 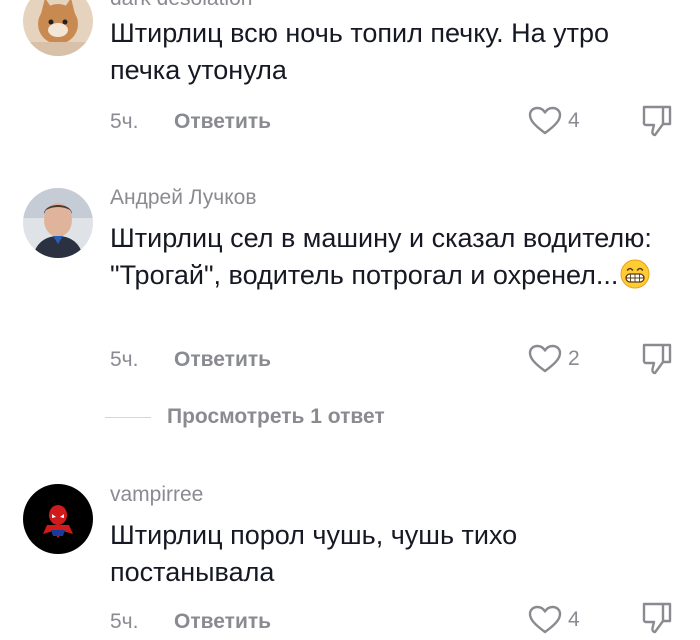 What do you see at coordinates (156, 495) in the screenshot?
I see `comment-username: vampirree` at bounding box center [156, 495].